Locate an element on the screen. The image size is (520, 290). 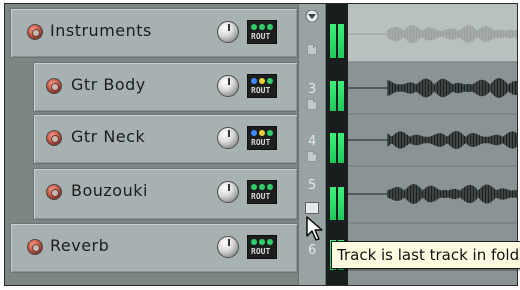
track-number: 3 is located at coordinates (312, 89).